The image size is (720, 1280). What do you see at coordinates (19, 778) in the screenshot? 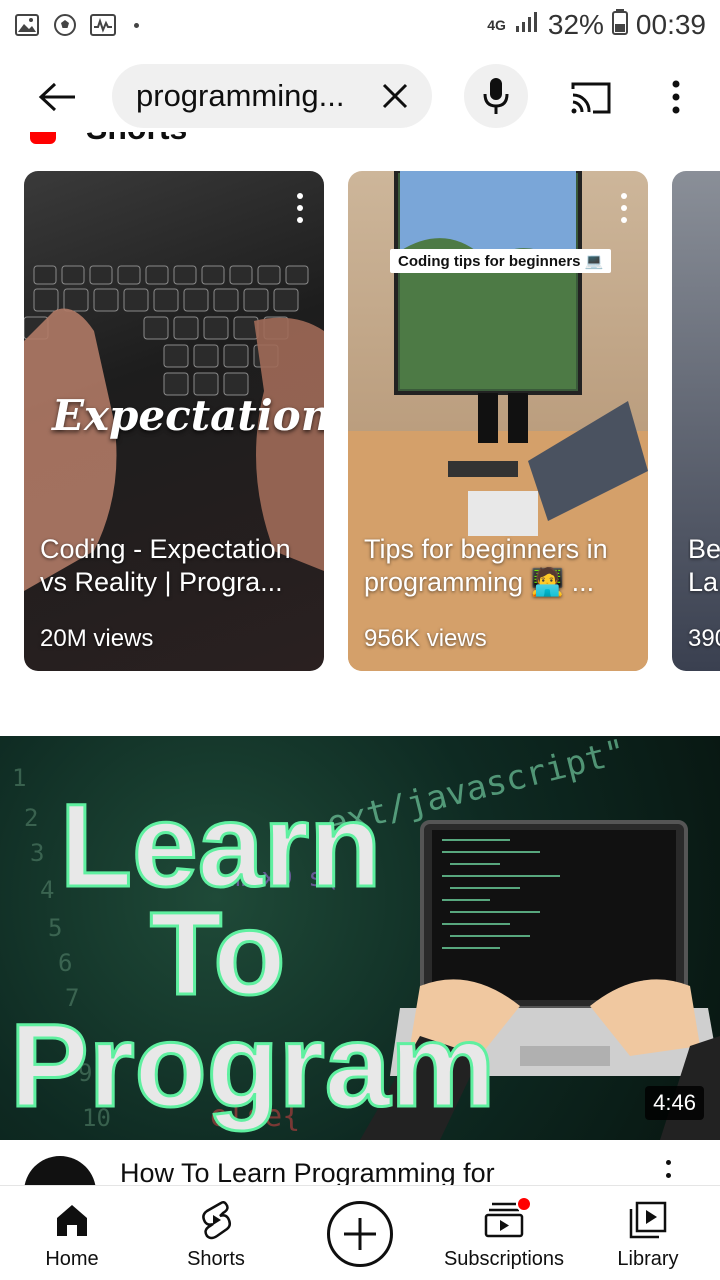
I see `svg-text: 1` at bounding box center [19, 778].